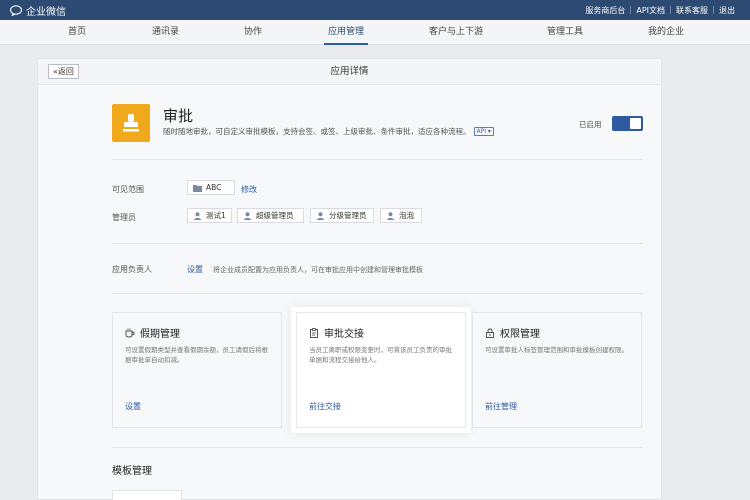  I want to click on enable-toggle, so click(627, 123).